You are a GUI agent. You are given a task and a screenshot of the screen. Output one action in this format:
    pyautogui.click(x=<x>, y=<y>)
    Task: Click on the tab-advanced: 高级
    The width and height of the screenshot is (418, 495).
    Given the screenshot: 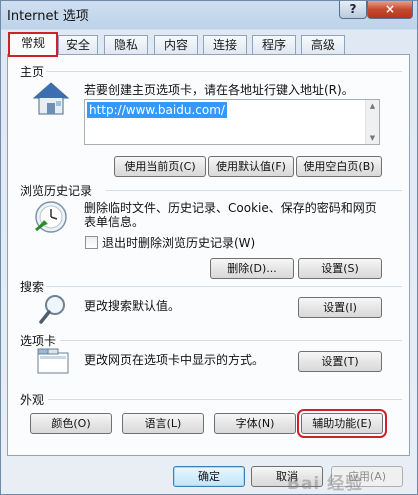 What is the action you would take?
    pyautogui.click(x=323, y=45)
    